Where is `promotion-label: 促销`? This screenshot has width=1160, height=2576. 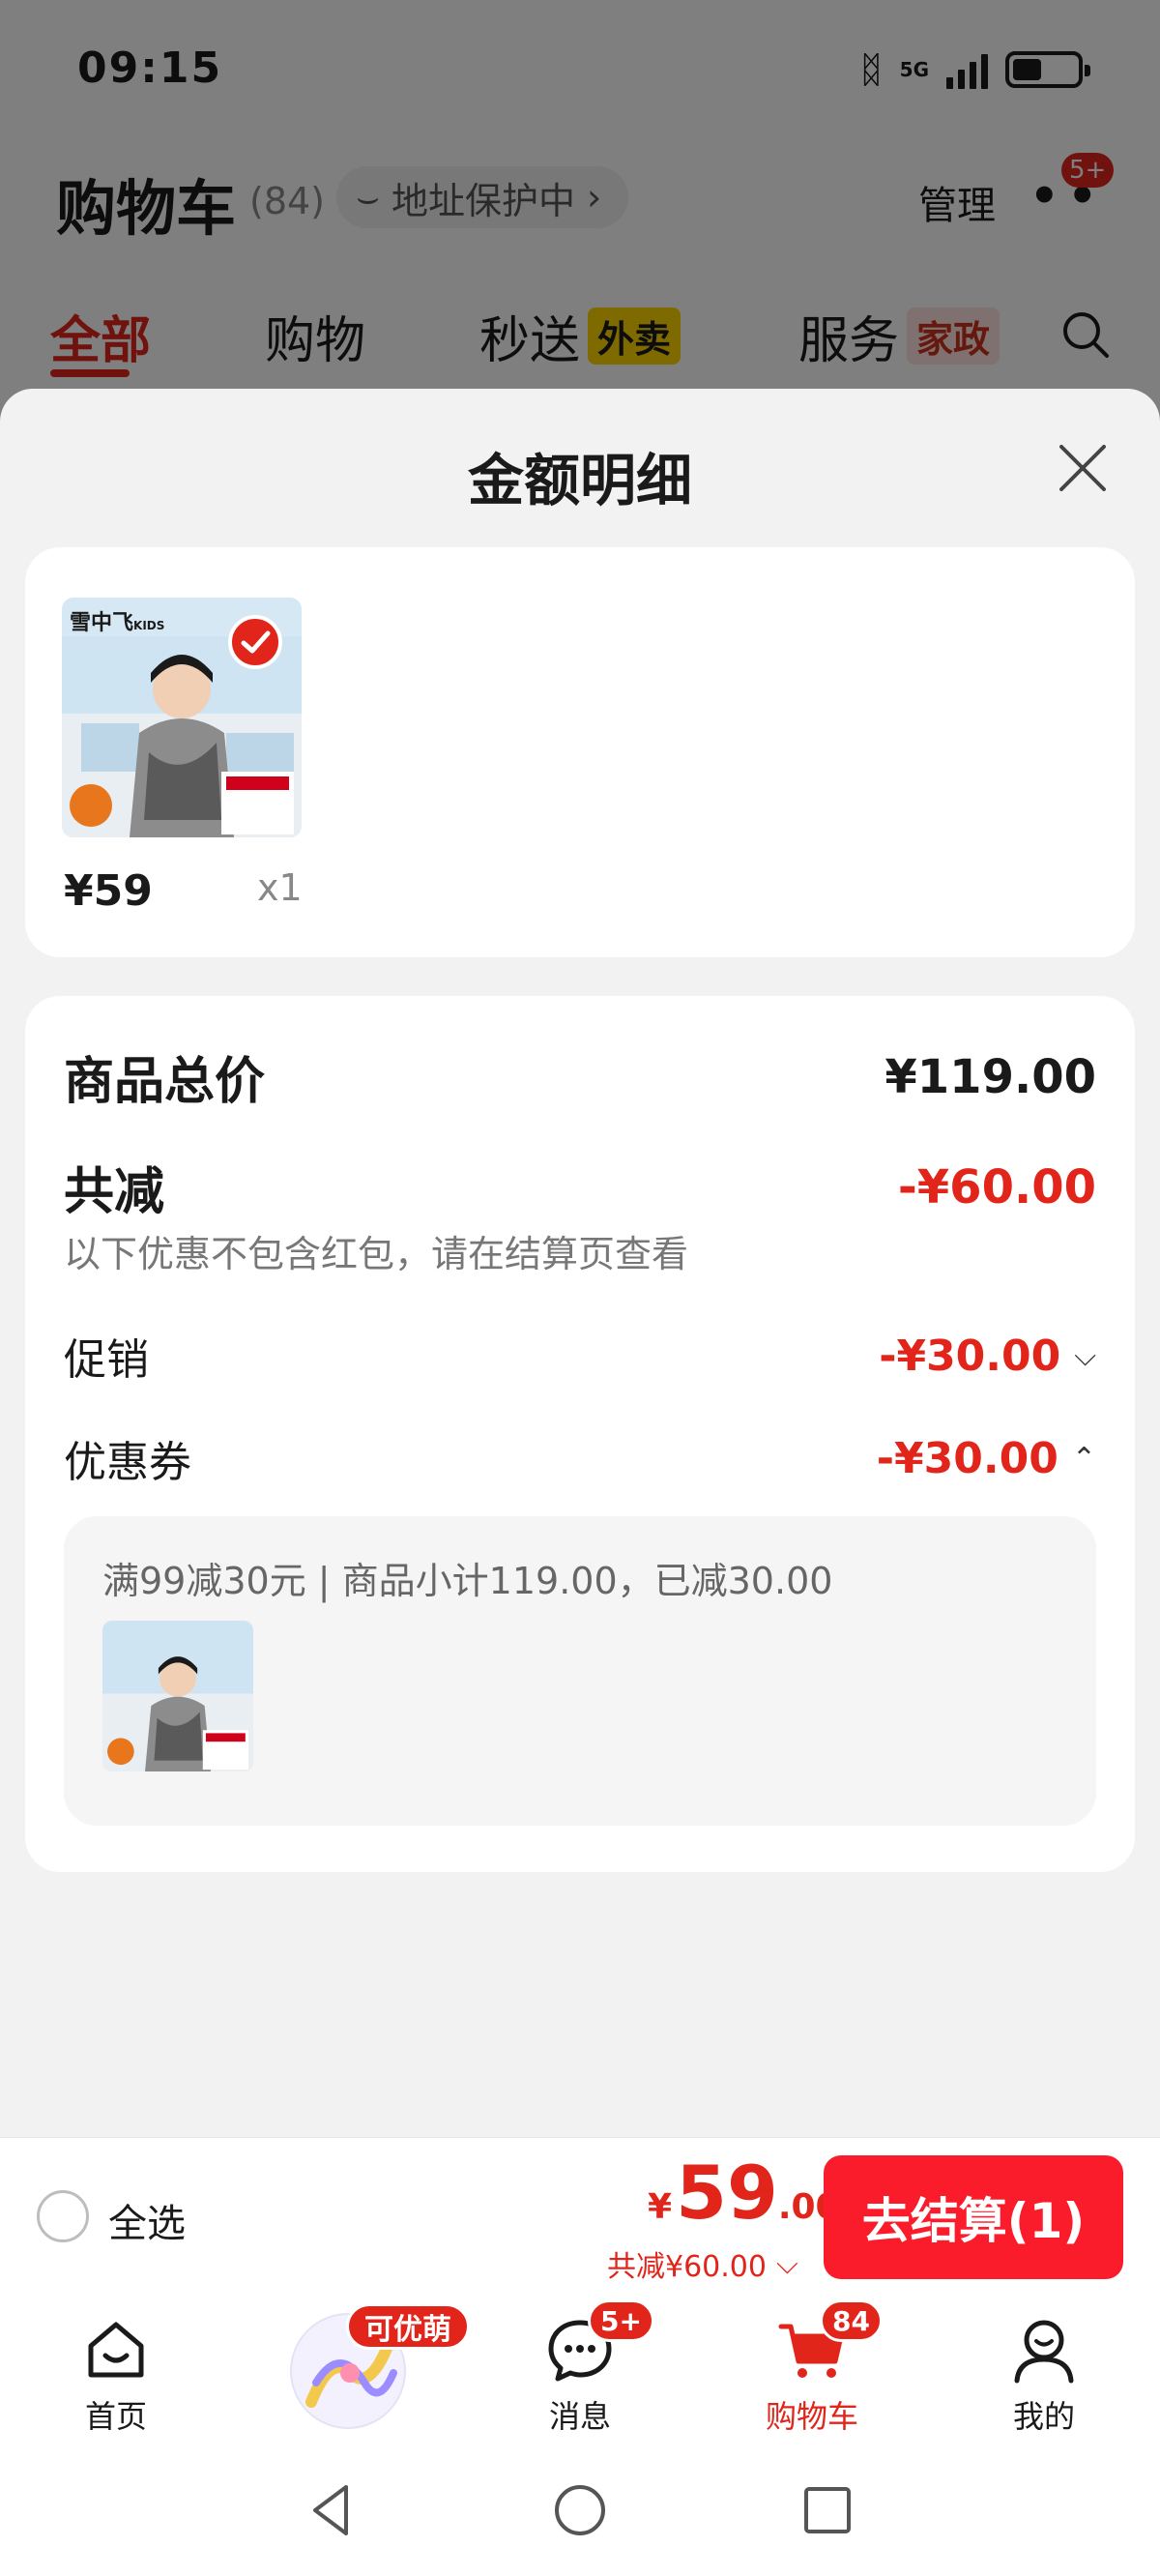 promotion-label: 促销 is located at coordinates (107, 1360).